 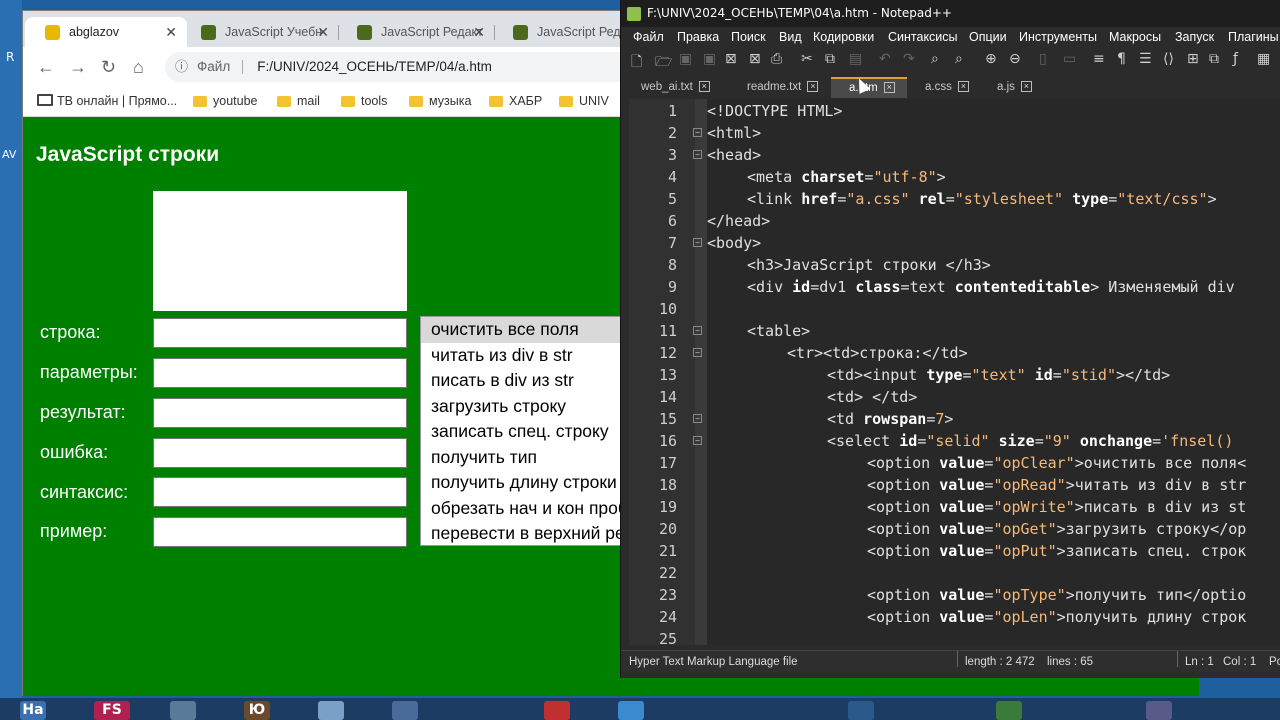 What do you see at coordinates (1069, 59) in the screenshot?
I see `sync-h-icon: ▭` at bounding box center [1069, 59].